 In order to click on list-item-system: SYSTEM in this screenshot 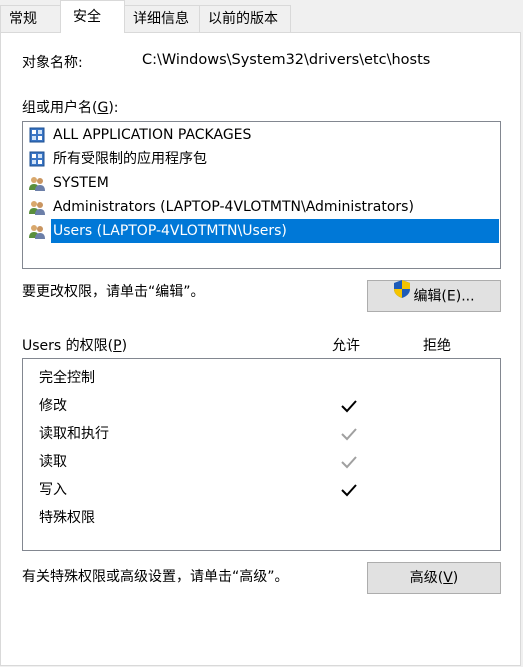, I will do `click(262, 183)`.